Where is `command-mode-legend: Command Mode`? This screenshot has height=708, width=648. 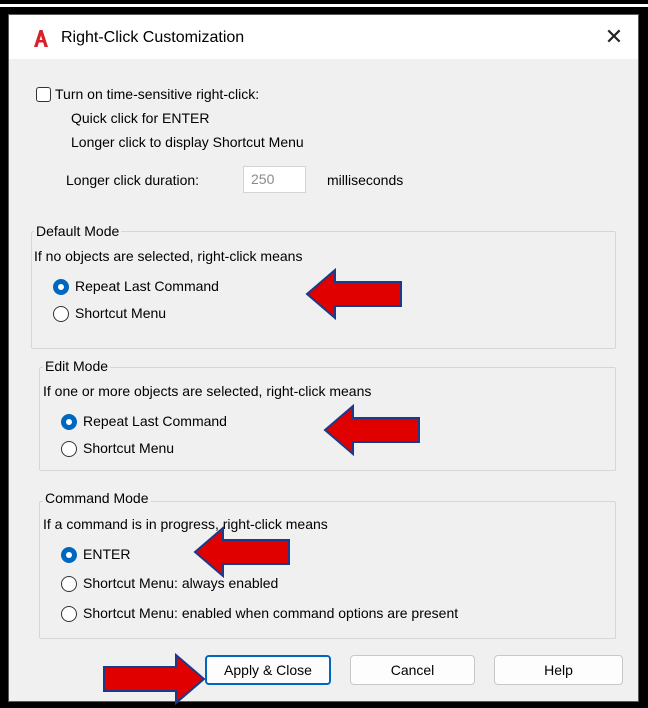 command-mode-legend: Command Mode is located at coordinates (97, 498).